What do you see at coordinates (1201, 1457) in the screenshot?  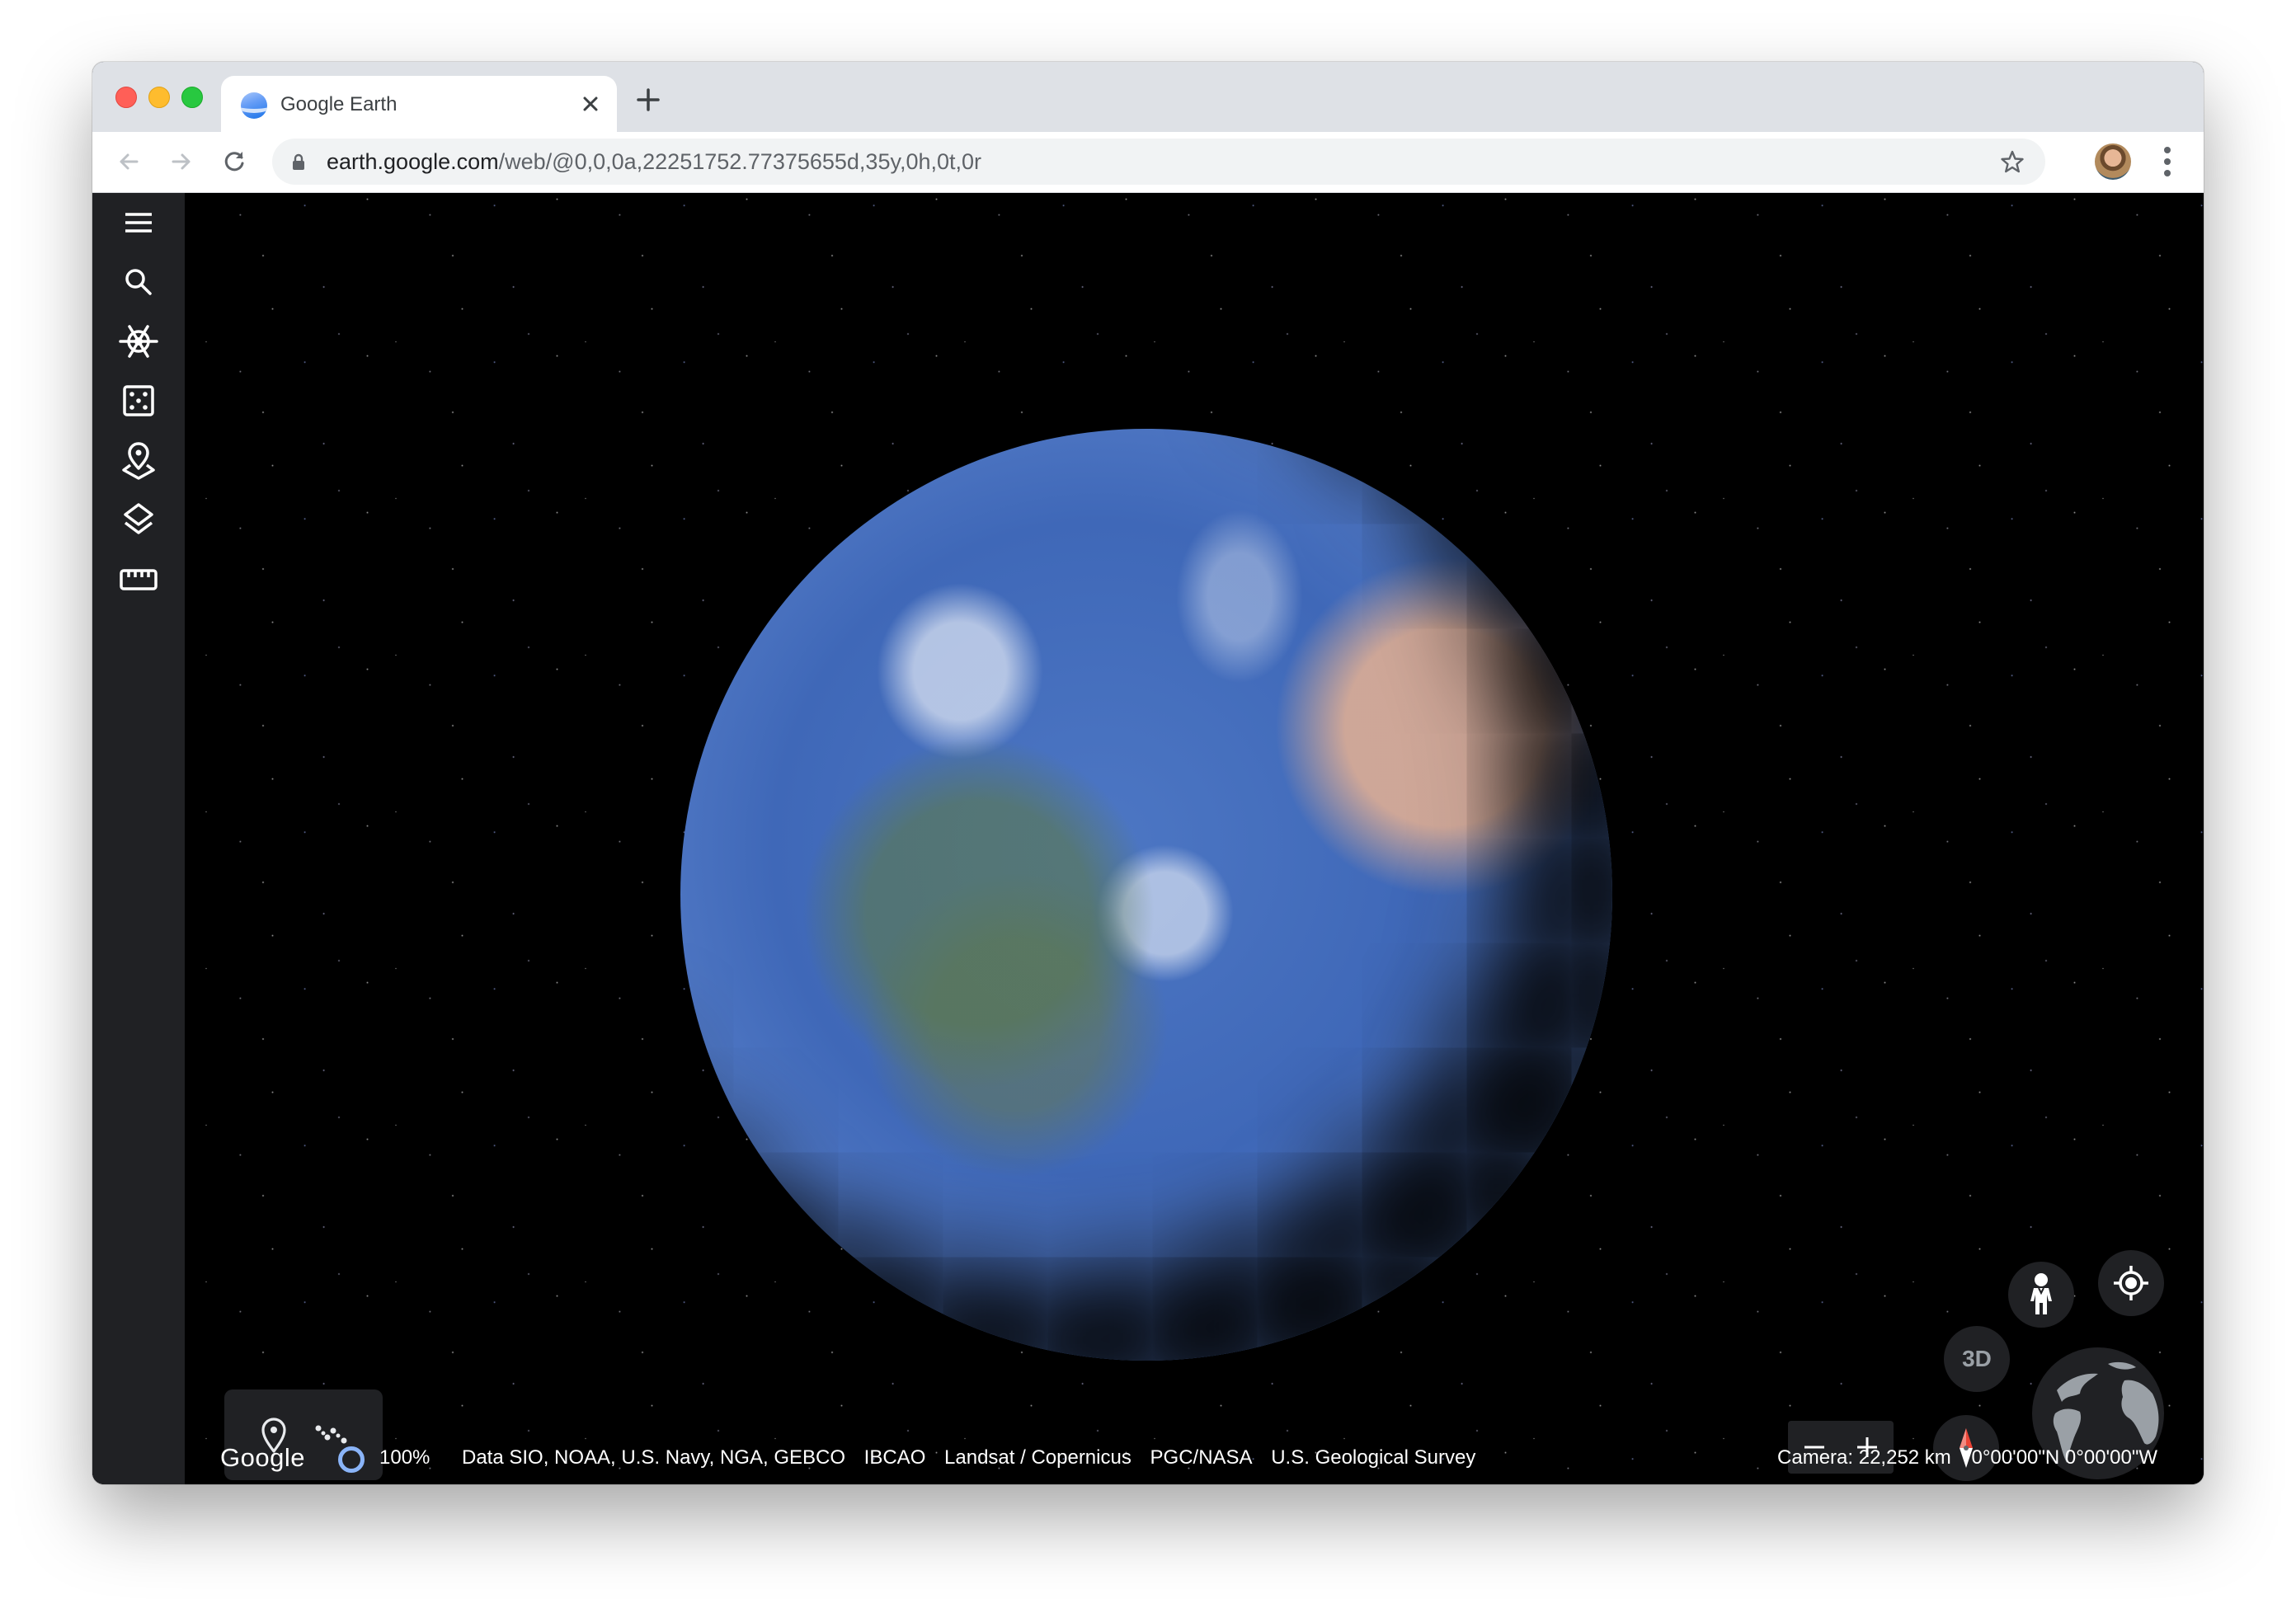 I see `attribution-item: PGC/NASA` at bounding box center [1201, 1457].